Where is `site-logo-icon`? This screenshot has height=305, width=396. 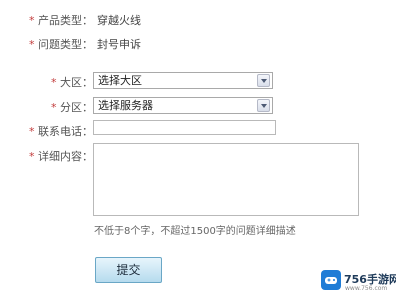
site-logo-icon is located at coordinates (331, 280).